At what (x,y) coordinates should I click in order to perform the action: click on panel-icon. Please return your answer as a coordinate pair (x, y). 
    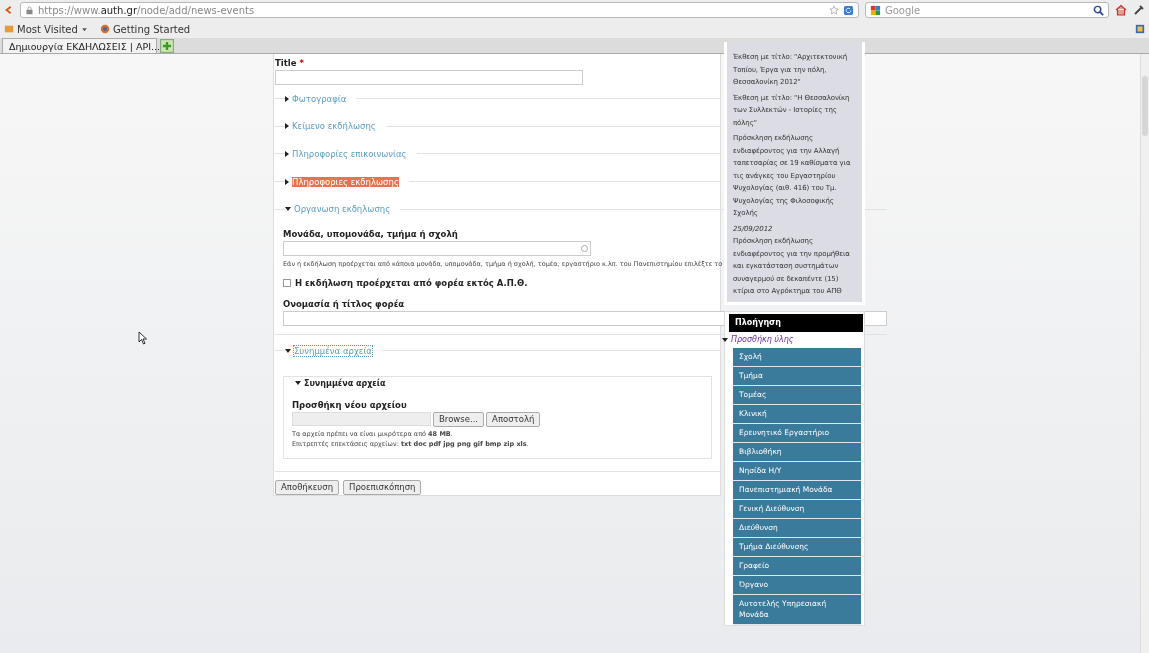
    Looking at the image, I should click on (1140, 29).